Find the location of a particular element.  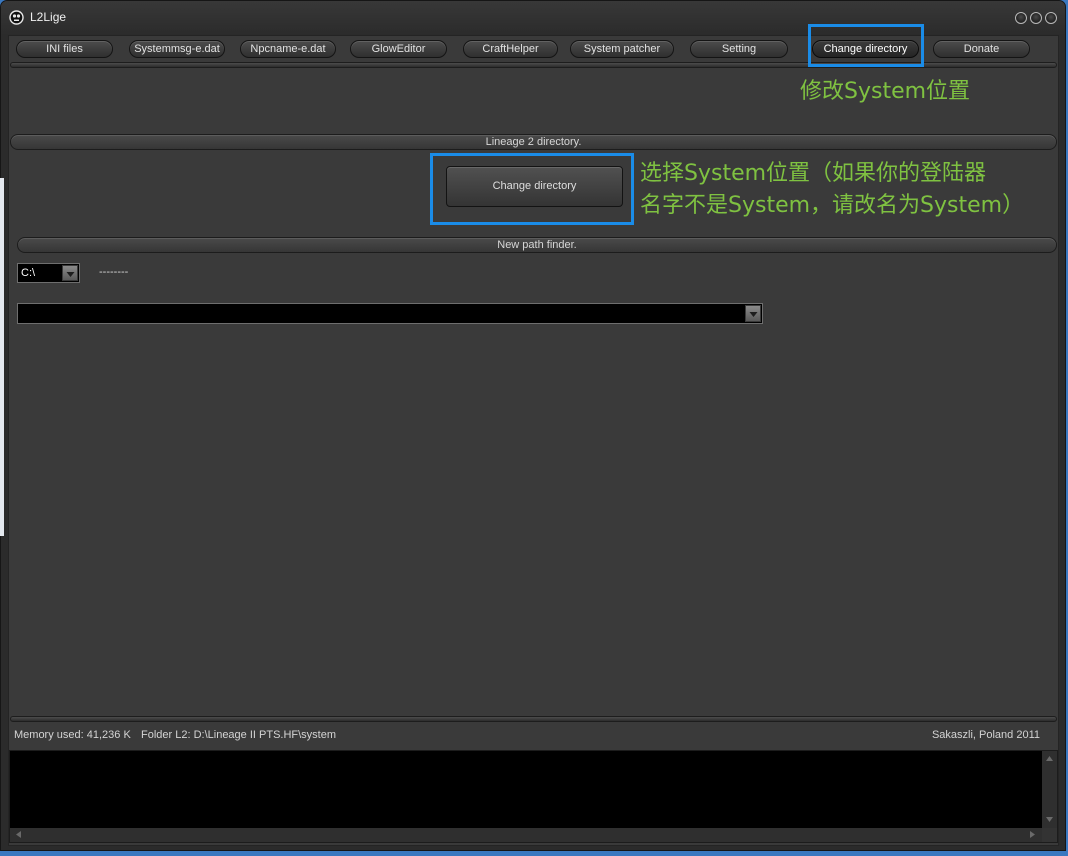

annotation-box-button is located at coordinates (532, 189).